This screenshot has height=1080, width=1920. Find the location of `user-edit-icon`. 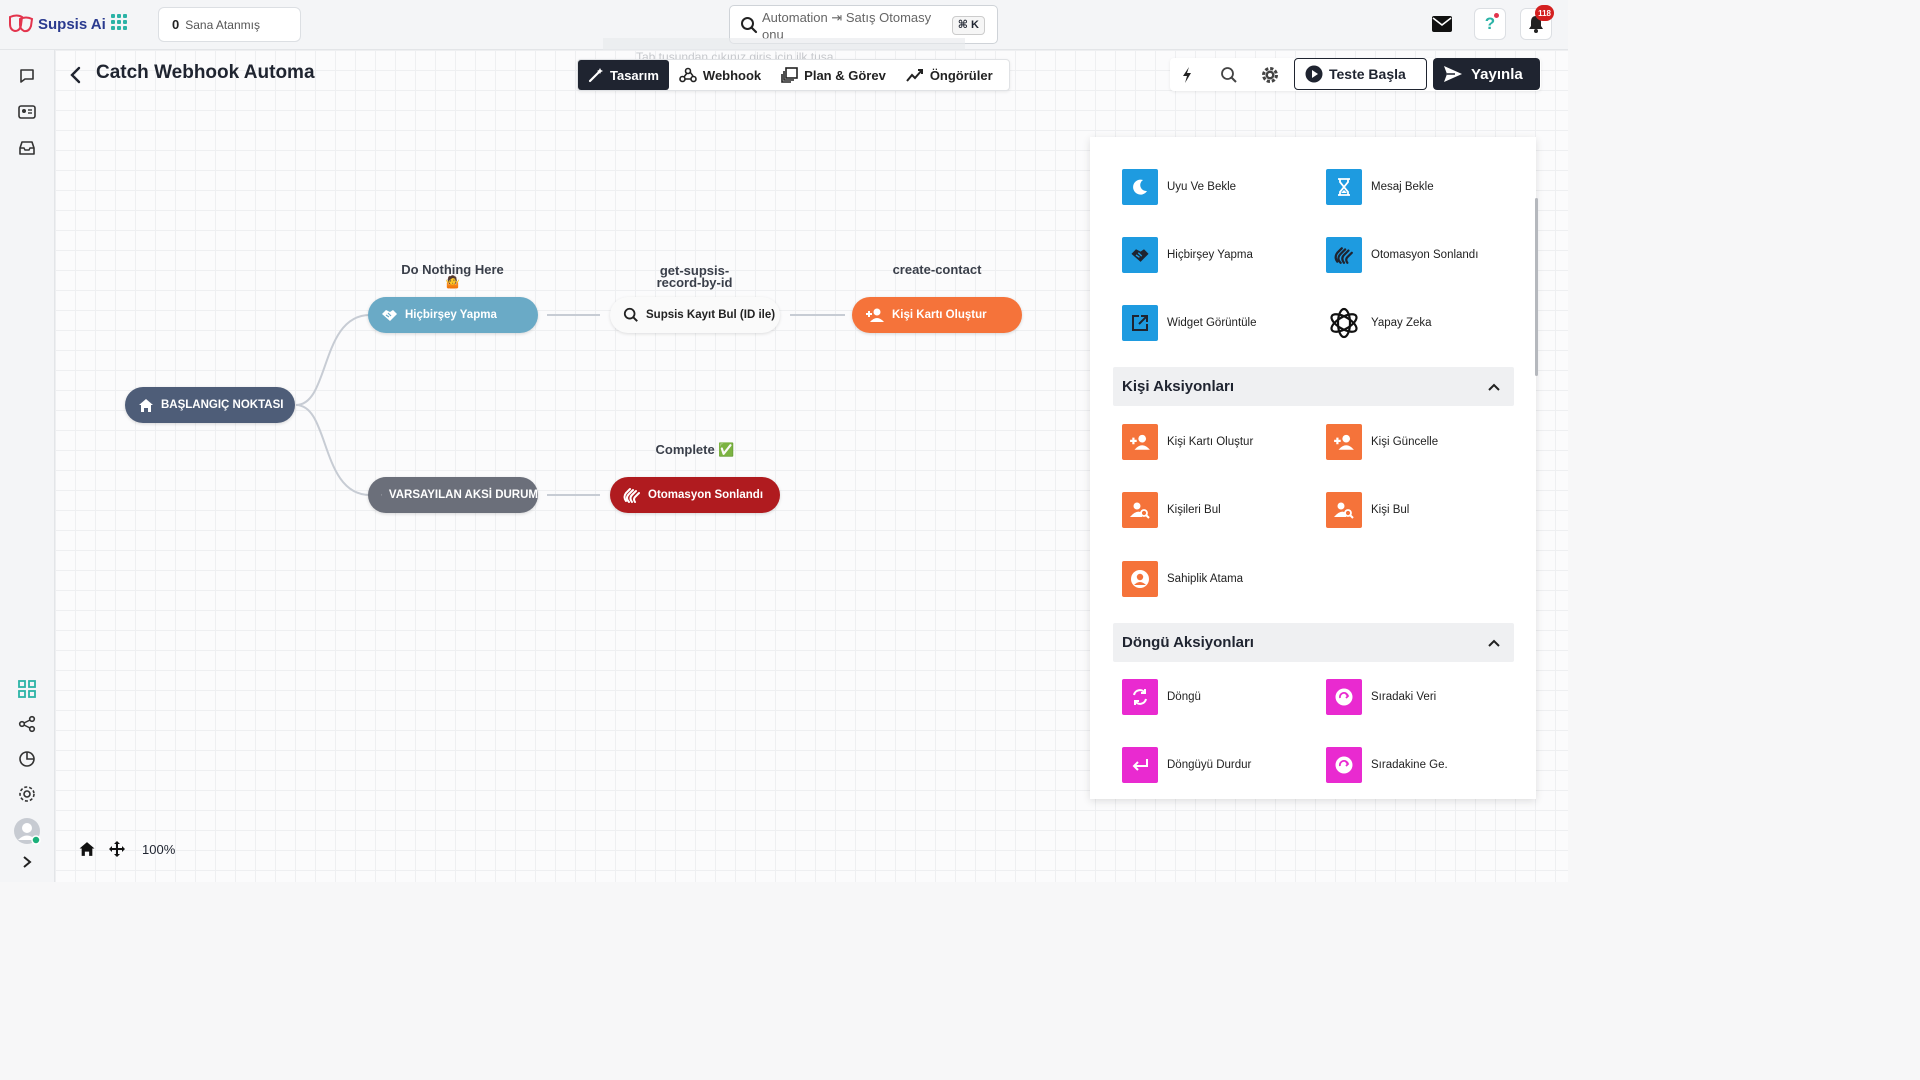

user-edit-icon is located at coordinates (1344, 442).